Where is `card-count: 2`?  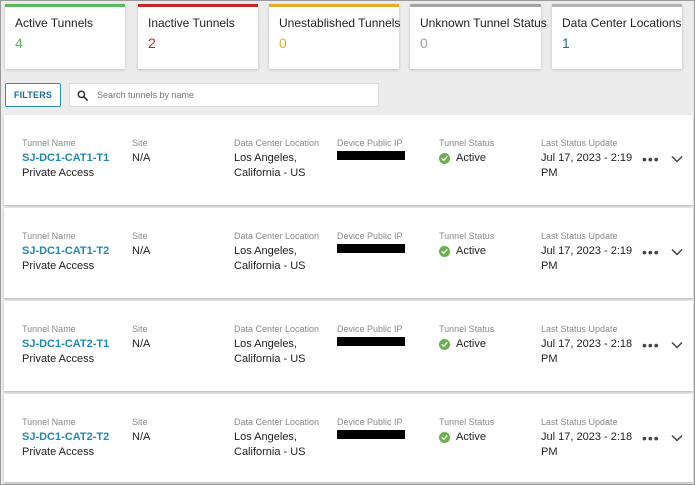
card-count: 2 is located at coordinates (152, 43).